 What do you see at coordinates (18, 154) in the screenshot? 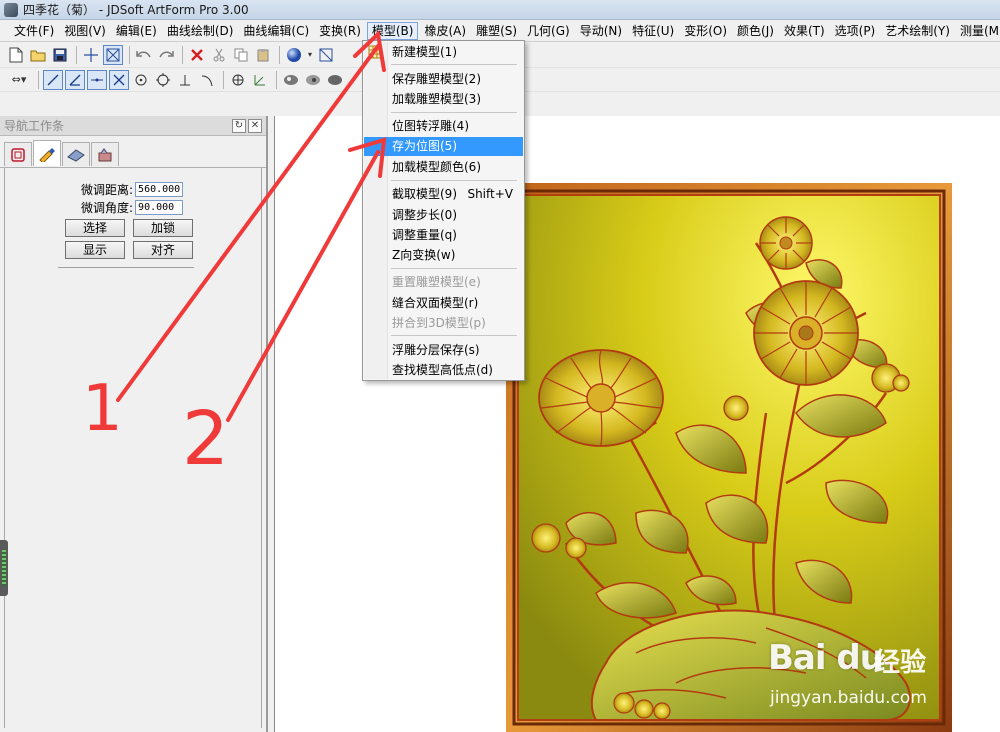
I see `tab-frame-icon` at bounding box center [18, 154].